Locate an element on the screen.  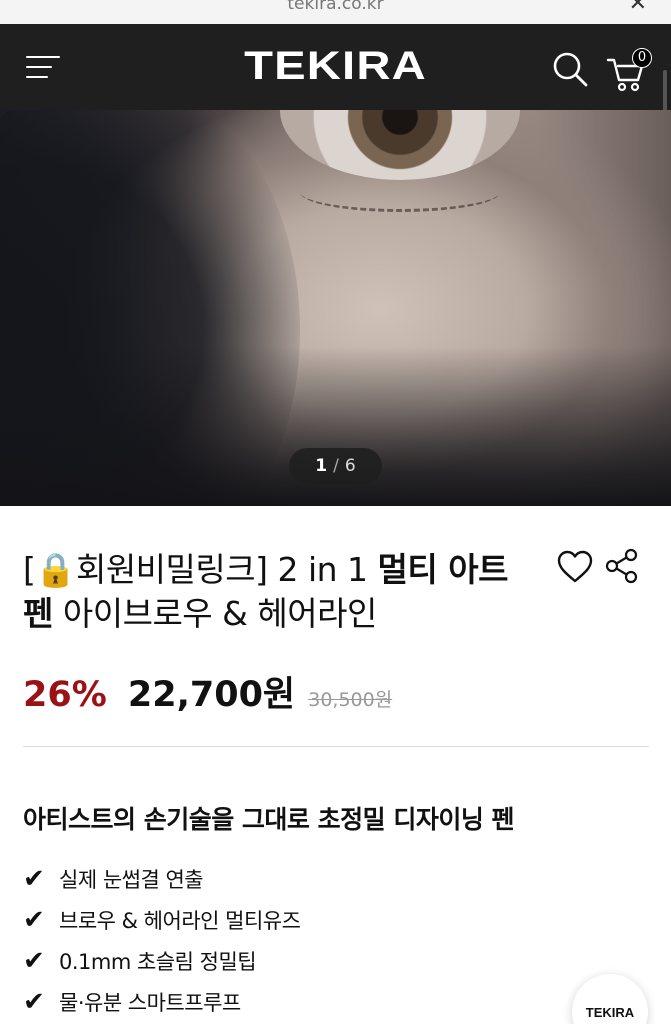
divider is located at coordinates (336, 746).